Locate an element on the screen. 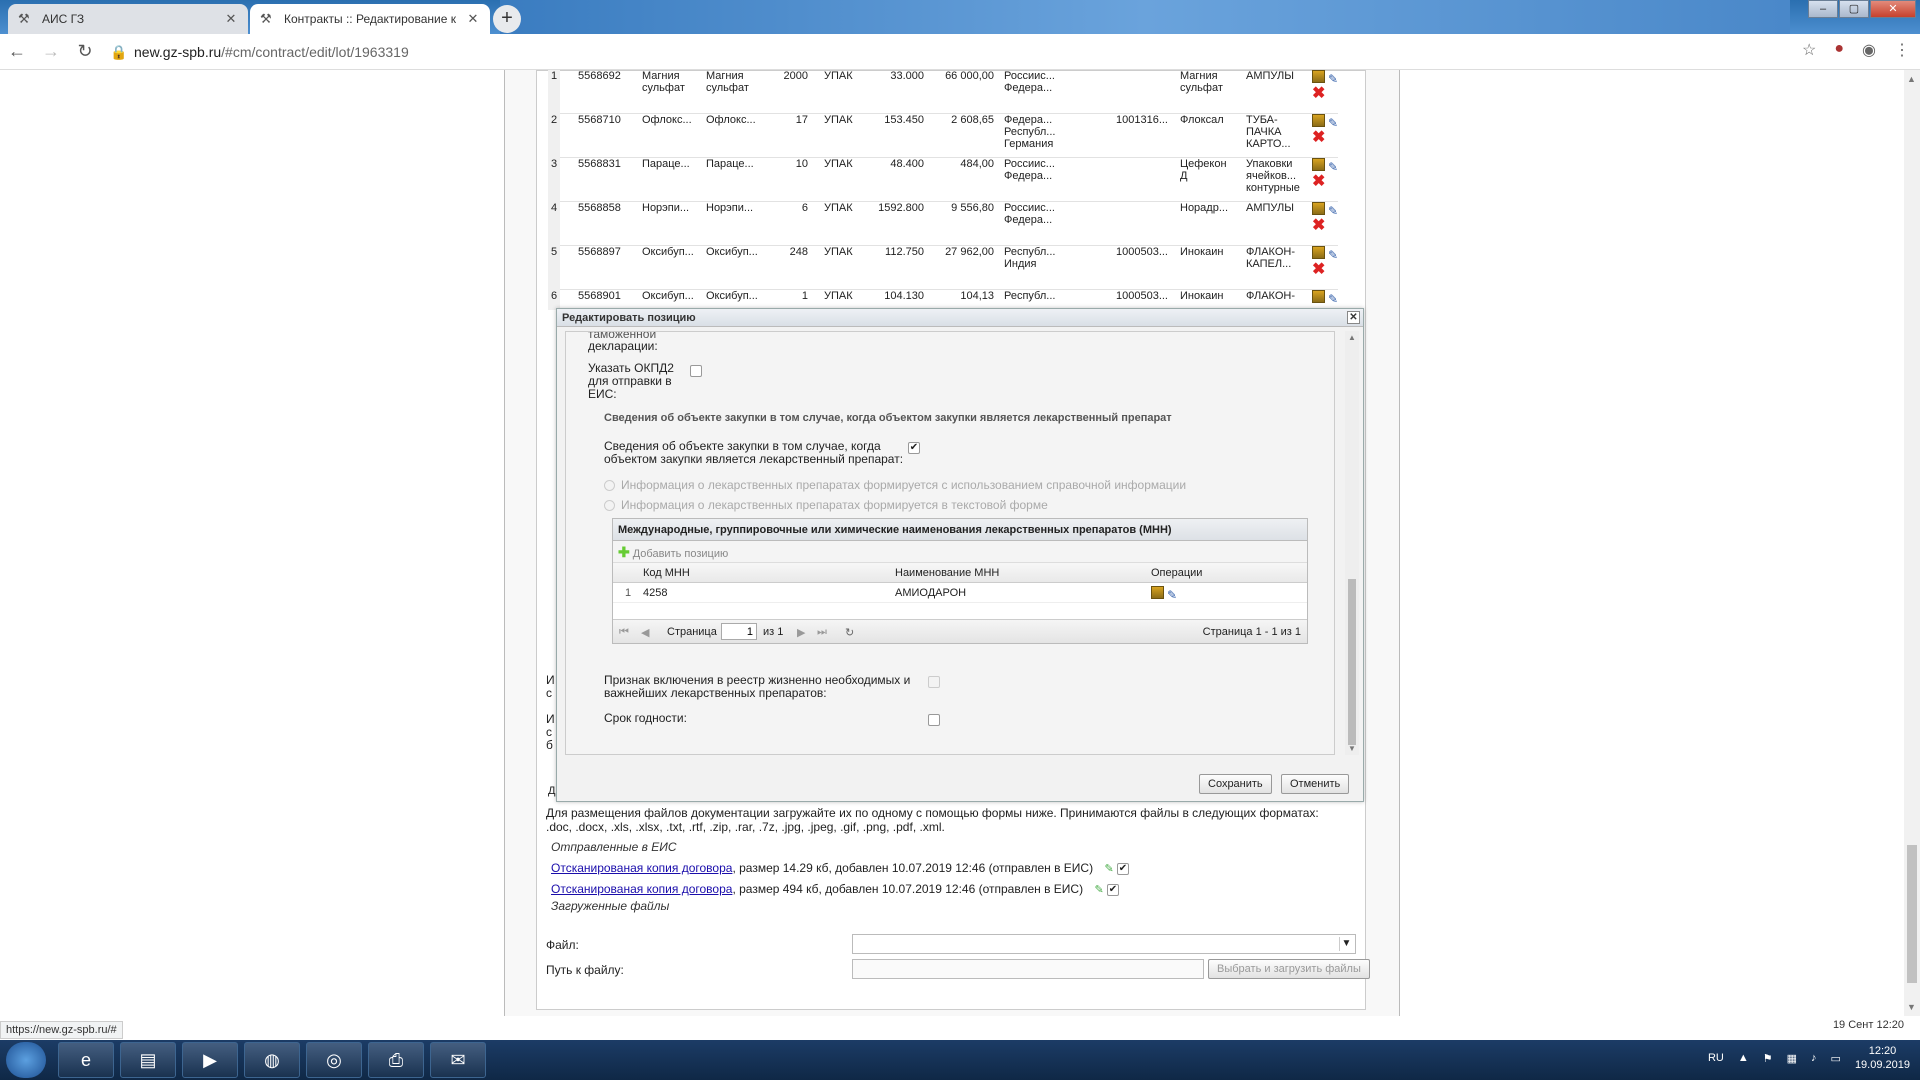 The image size is (1920, 1080). refresh-icon: ↻ is located at coordinates (849, 632).